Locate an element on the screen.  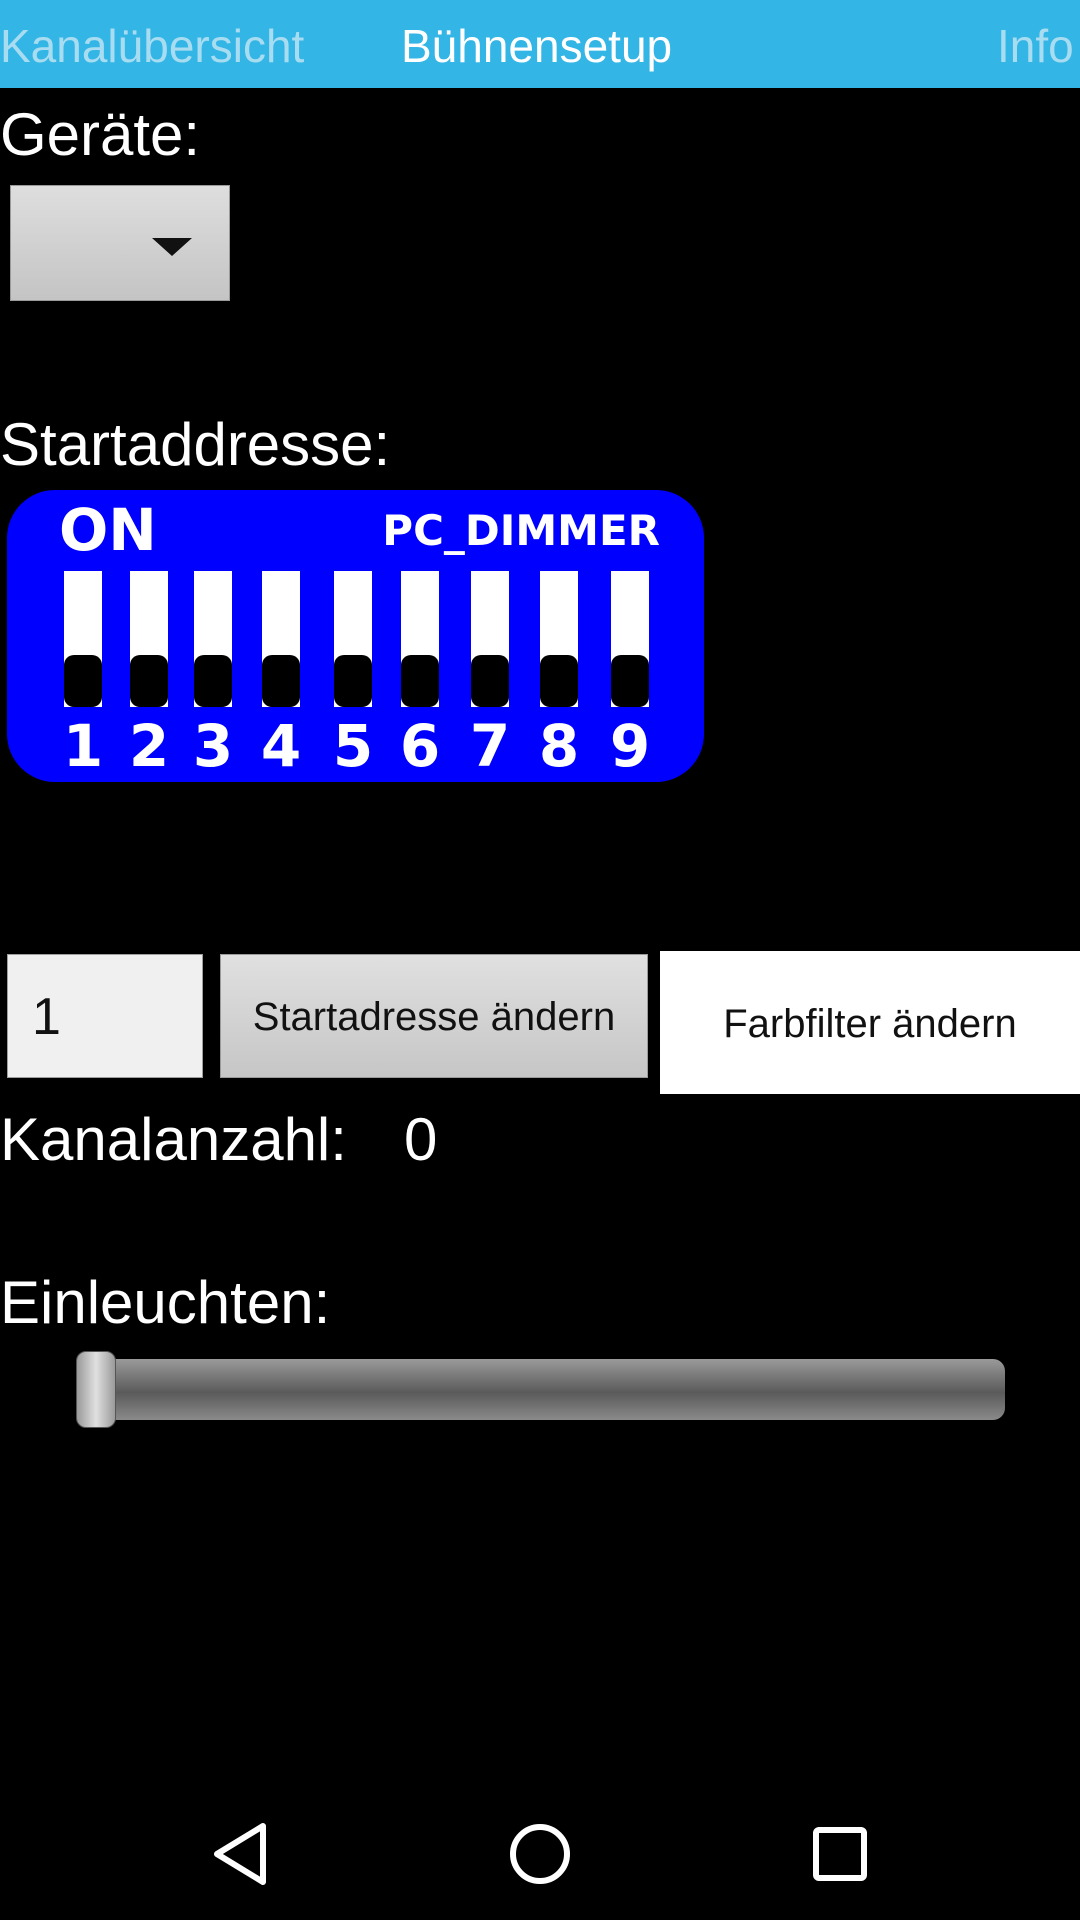
dip-number: 8 is located at coordinates (559, 746).